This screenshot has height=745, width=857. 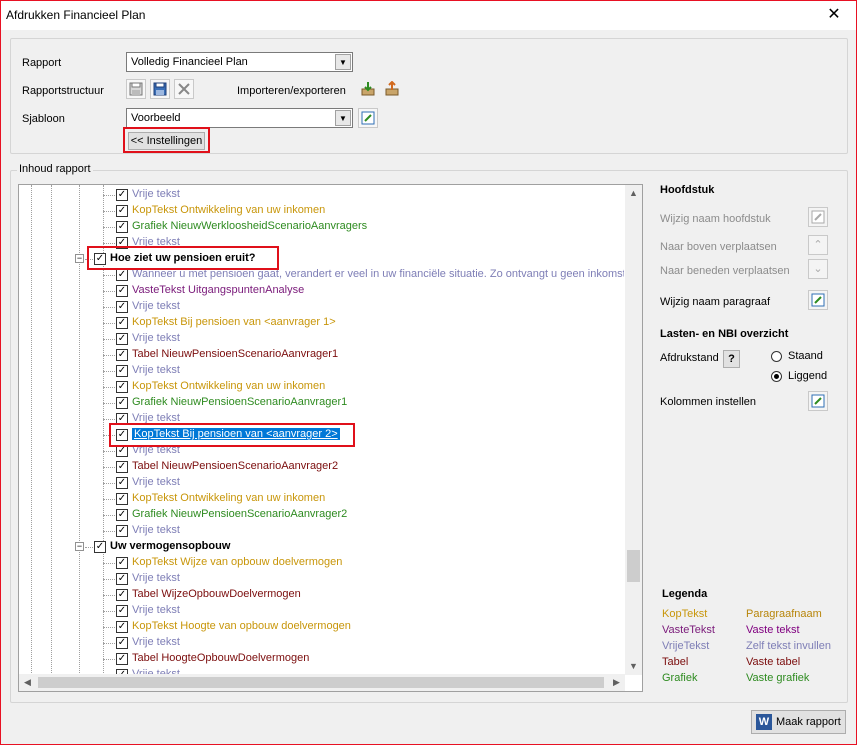 I want to click on tree-item: ✓ Grafiek NieuwPensioenScenarioAanvrager2, so click(x=321, y=515).